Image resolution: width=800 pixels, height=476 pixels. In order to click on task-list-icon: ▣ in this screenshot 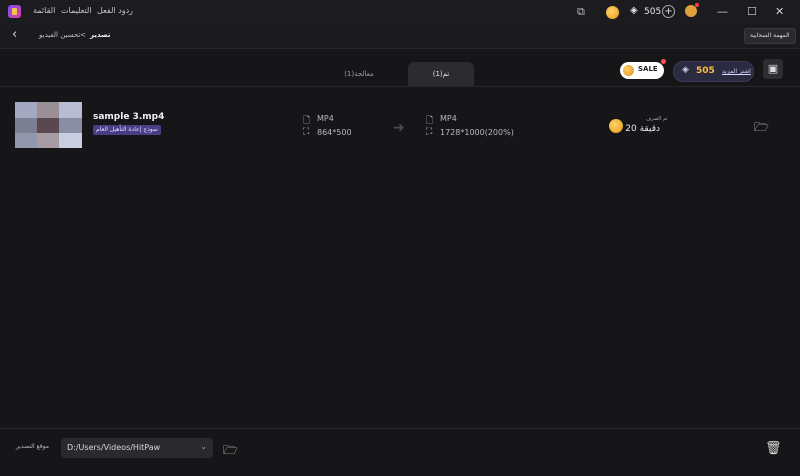, I will do `click(773, 69)`.